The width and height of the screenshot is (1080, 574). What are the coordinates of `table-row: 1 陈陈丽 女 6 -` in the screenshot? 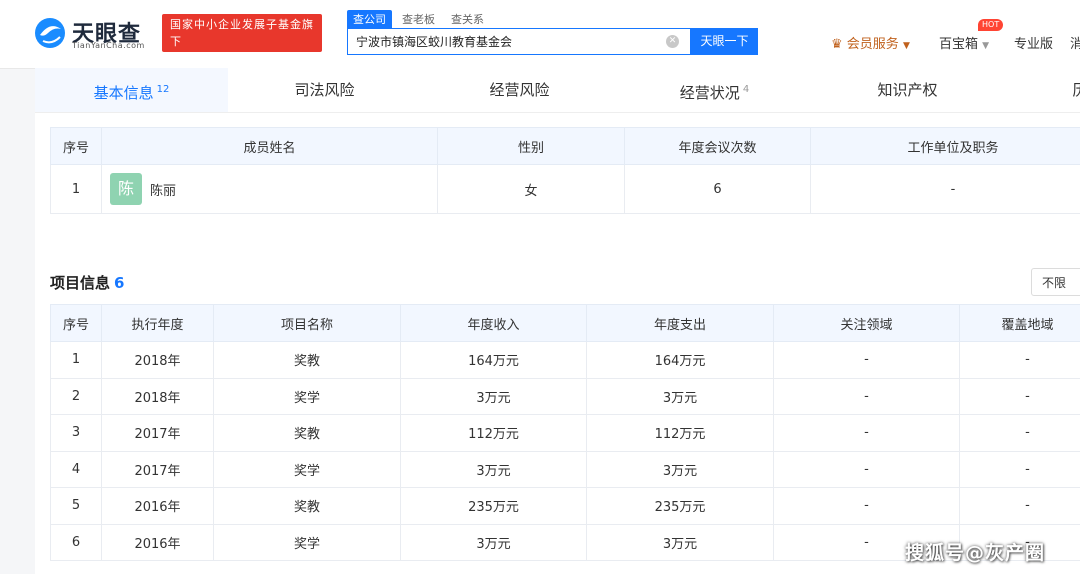 It's located at (565, 189).